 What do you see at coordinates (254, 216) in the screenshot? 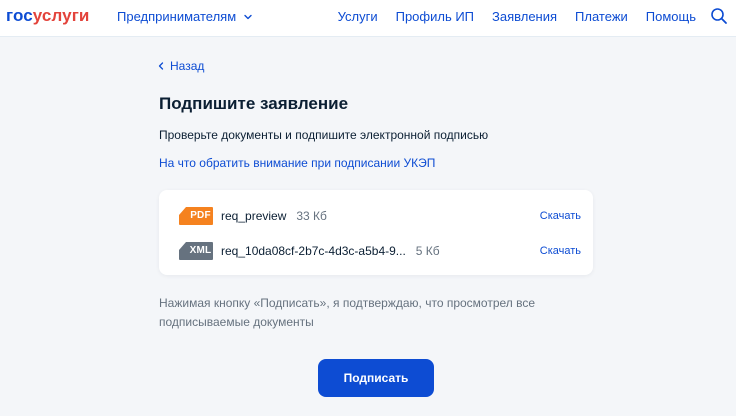
I see `document-name: req_preview` at bounding box center [254, 216].